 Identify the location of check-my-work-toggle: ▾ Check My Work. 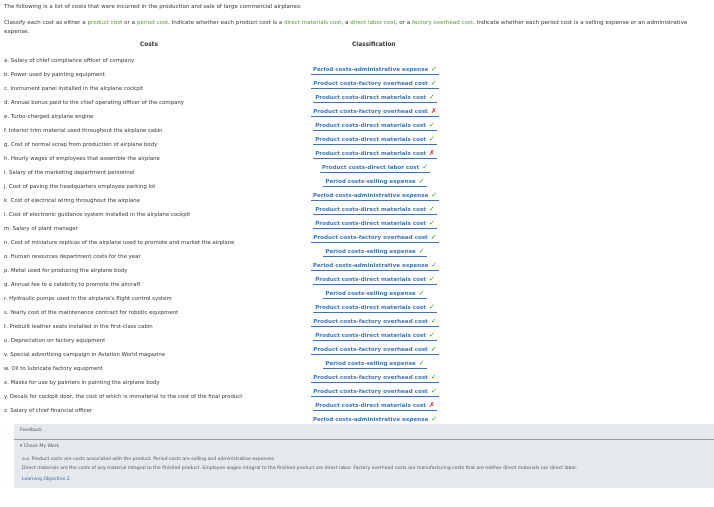
(39, 446).